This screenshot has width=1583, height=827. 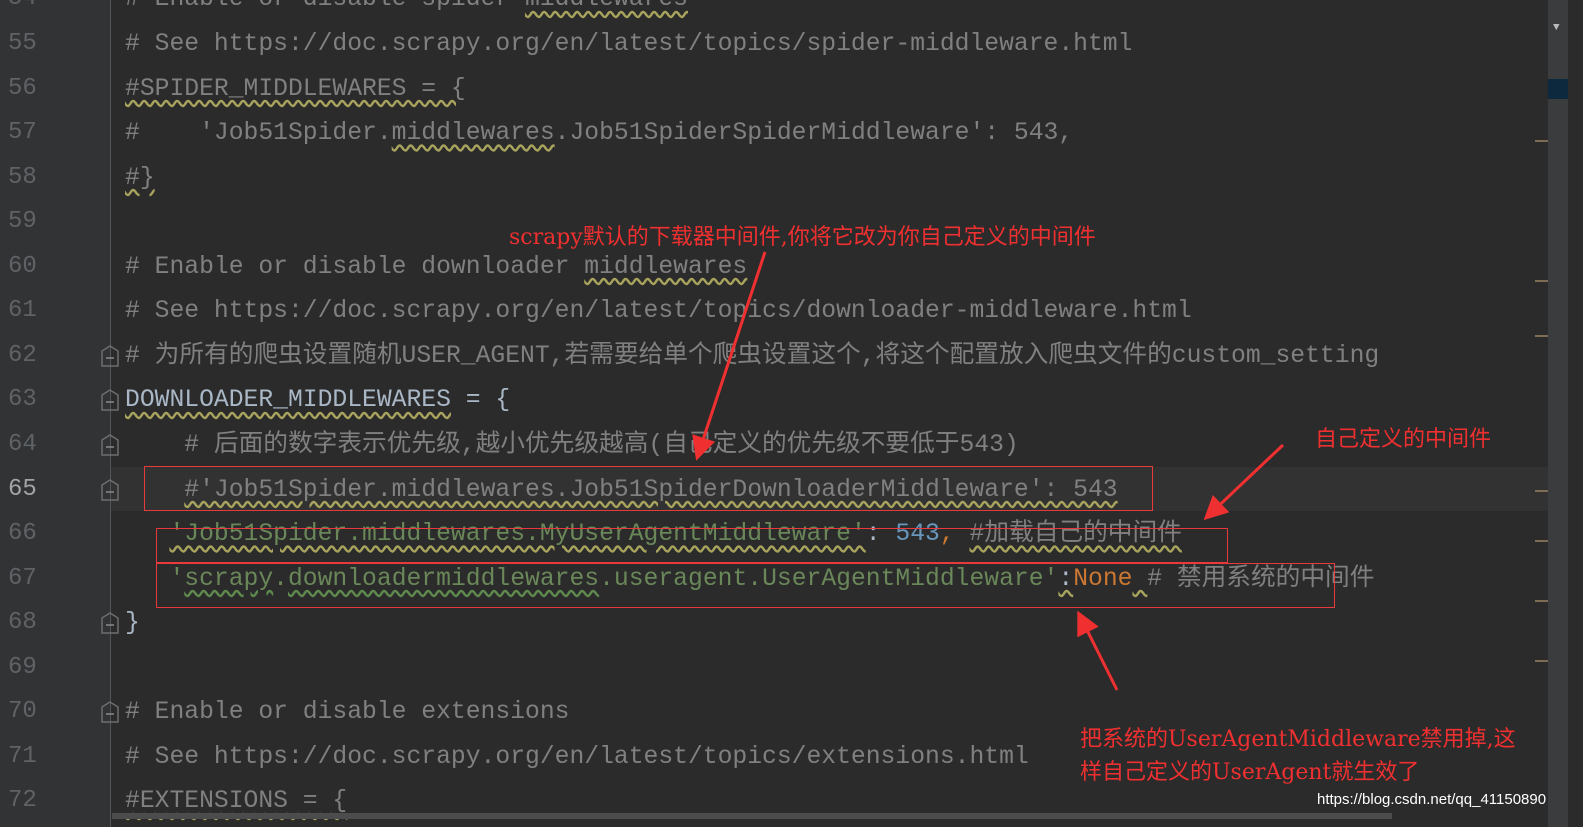 What do you see at coordinates (1250, 772) in the screenshot?
I see `annotation-disable-line2: 样自己定义的UserAgent就生效了` at bounding box center [1250, 772].